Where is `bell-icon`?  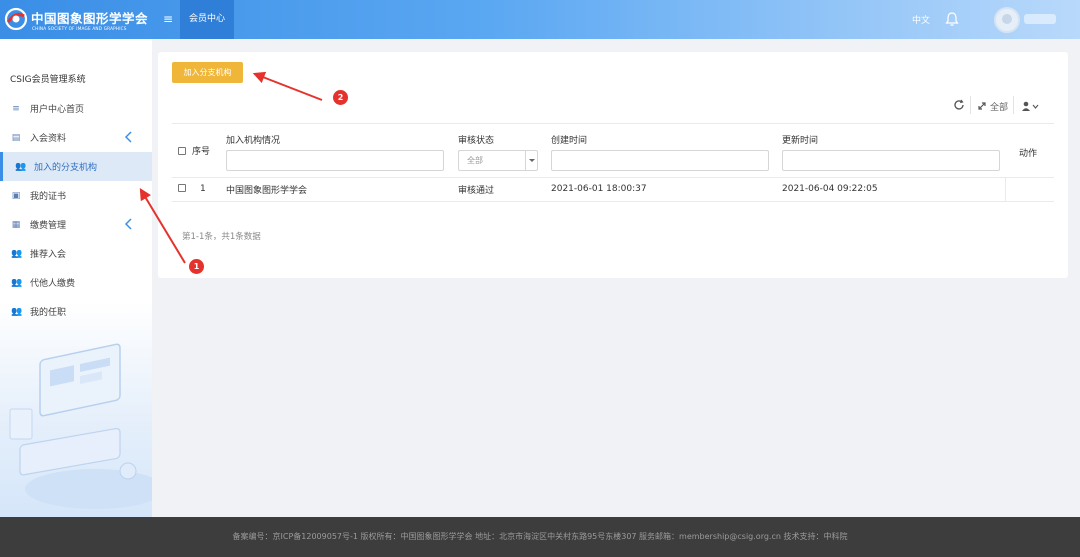
bell-icon is located at coordinates (952, 19).